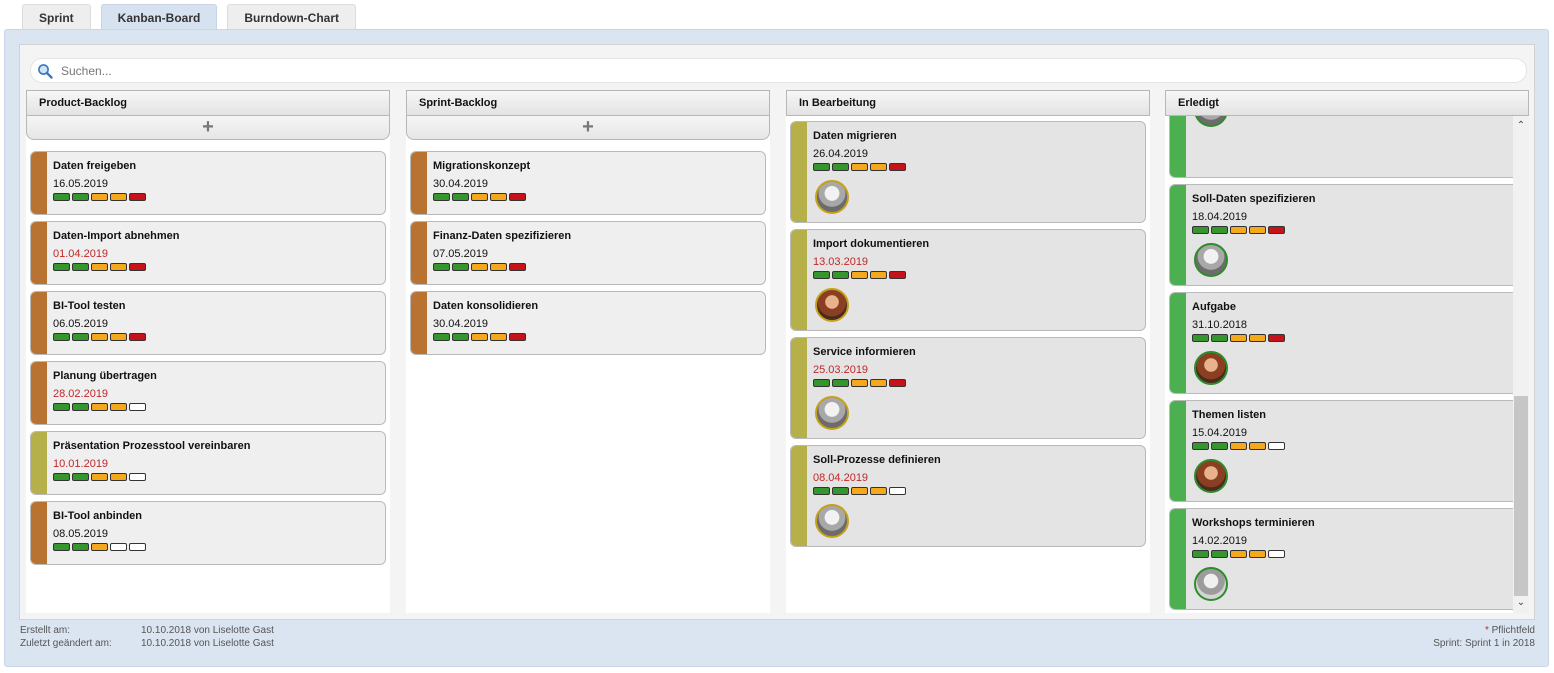 The height and width of the screenshot is (673, 1554). Describe the element at coordinates (56, 17) in the screenshot. I see `tab-sprint: Sprint` at that location.